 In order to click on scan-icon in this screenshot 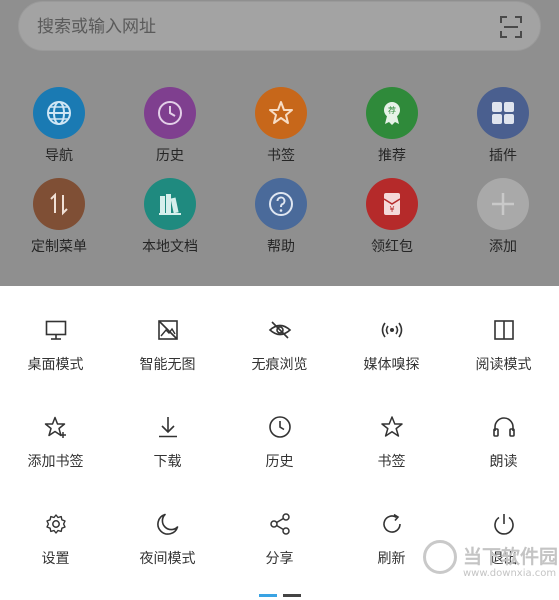, I will do `click(511, 27)`.